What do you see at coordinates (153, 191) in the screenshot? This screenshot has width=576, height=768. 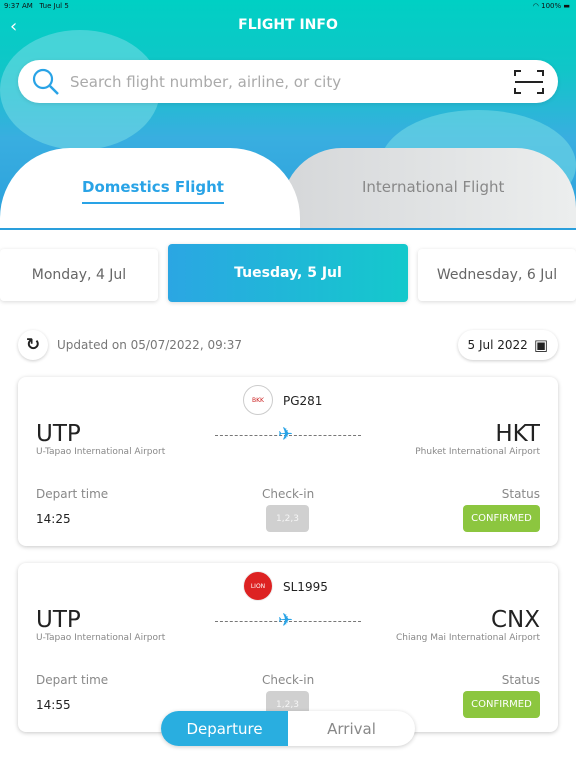 I see `tab-domestic-label: Domestics Flight` at bounding box center [153, 191].